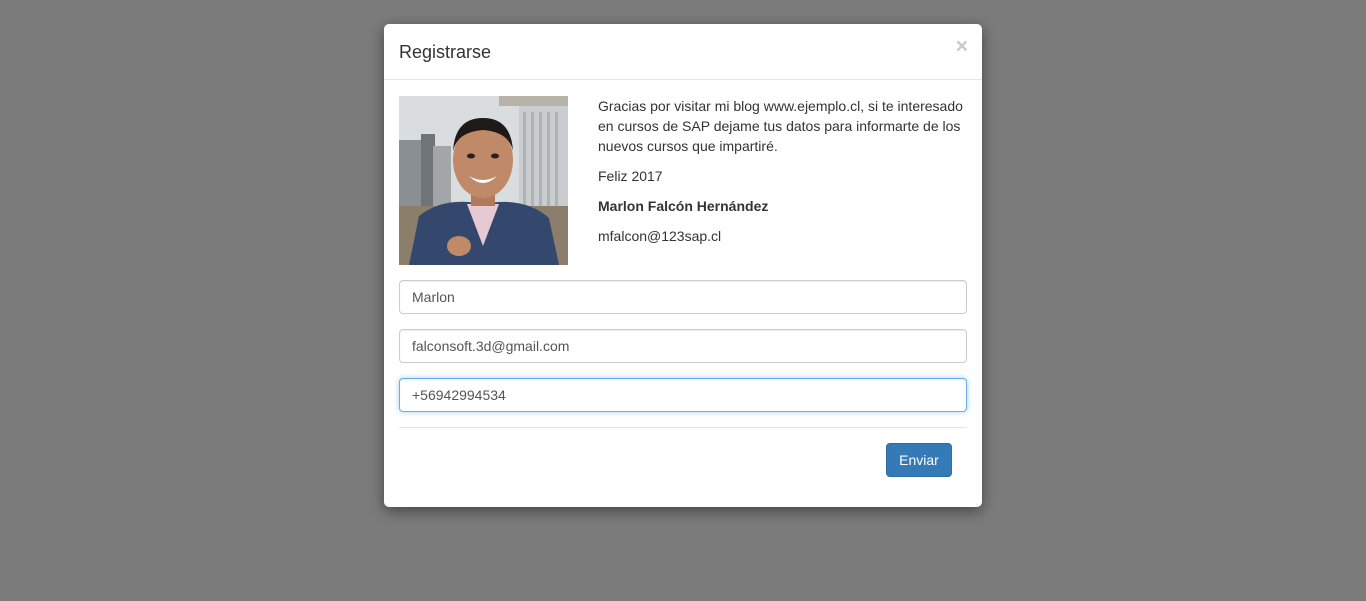  Describe the element at coordinates (483, 180) in the screenshot. I see `author-photo` at that location.